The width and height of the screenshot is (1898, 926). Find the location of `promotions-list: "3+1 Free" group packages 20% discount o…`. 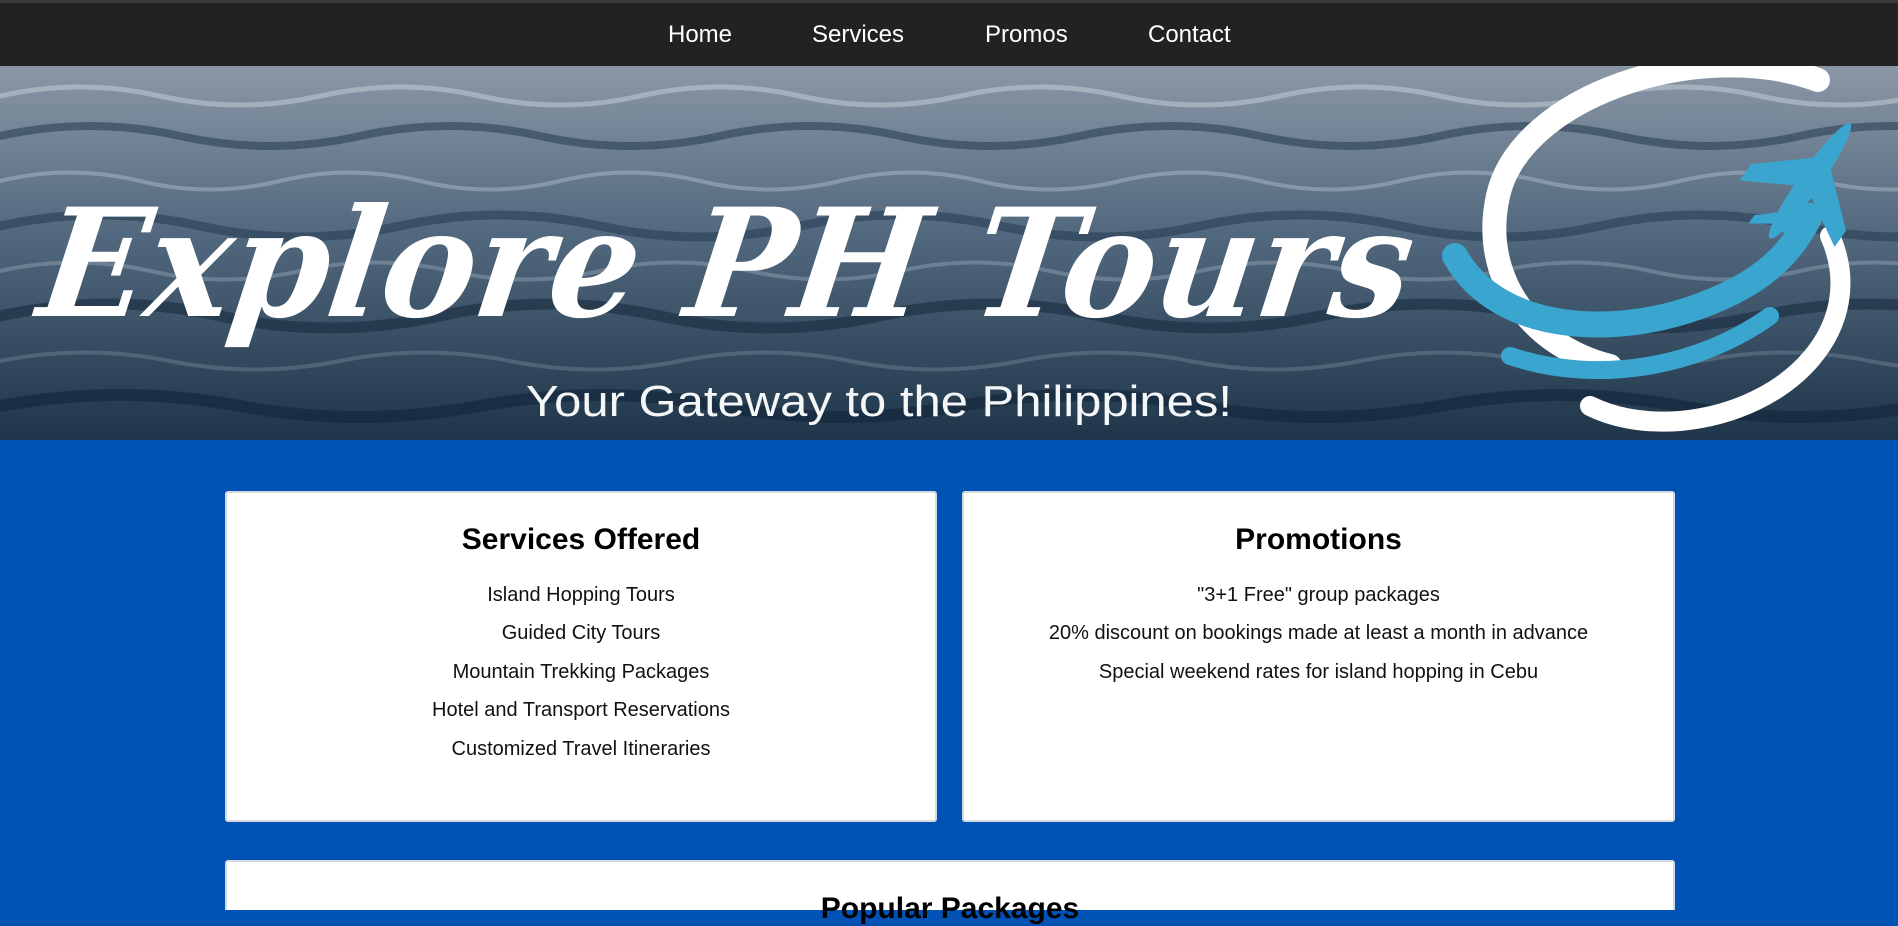

promotions-list: "3+1 Free" group packages 20% discount o… is located at coordinates (1318, 633).